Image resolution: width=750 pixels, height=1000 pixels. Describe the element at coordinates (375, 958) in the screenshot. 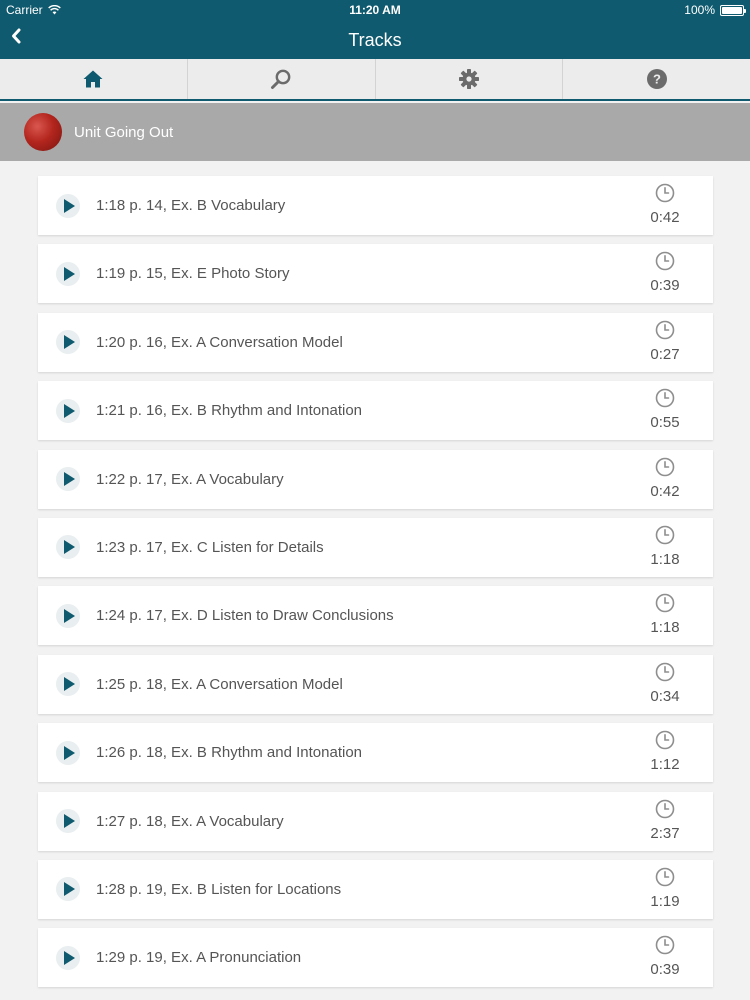

I see `track-row: 1:29 p. 19, Ex. A Pronunciation 0:39` at that location.